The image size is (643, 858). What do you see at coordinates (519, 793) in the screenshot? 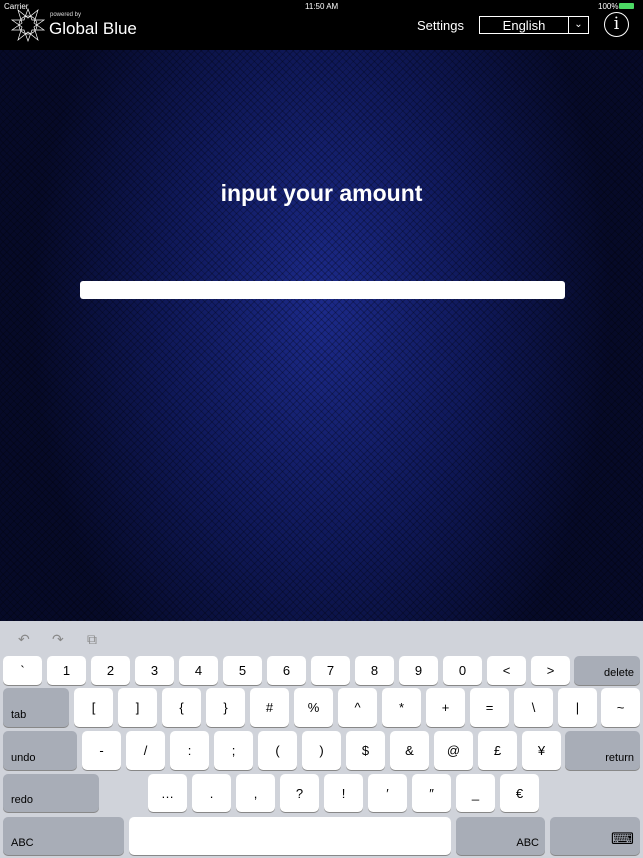
I see `key-3-9: €` at bounding box center [519, 793].